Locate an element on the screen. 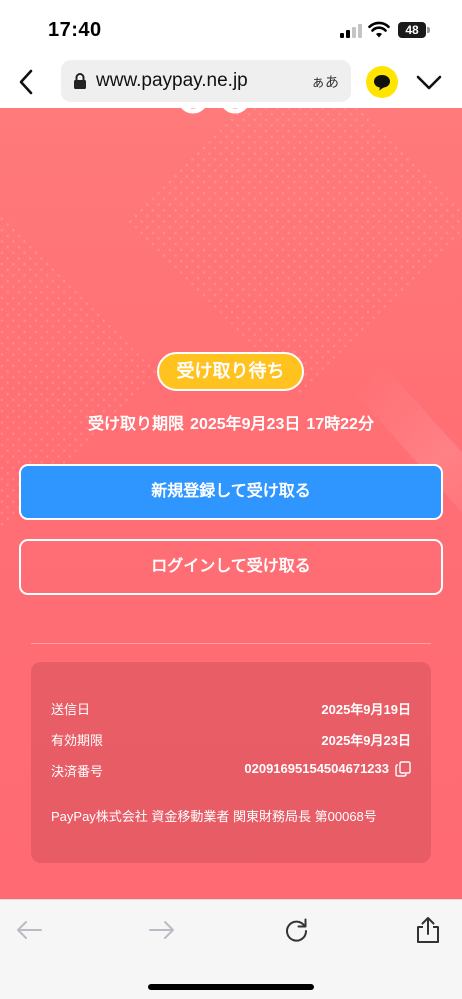 This screenshot has height=999, width=462. status-bar: 17:40 48 is located at coordinates (231, 29).